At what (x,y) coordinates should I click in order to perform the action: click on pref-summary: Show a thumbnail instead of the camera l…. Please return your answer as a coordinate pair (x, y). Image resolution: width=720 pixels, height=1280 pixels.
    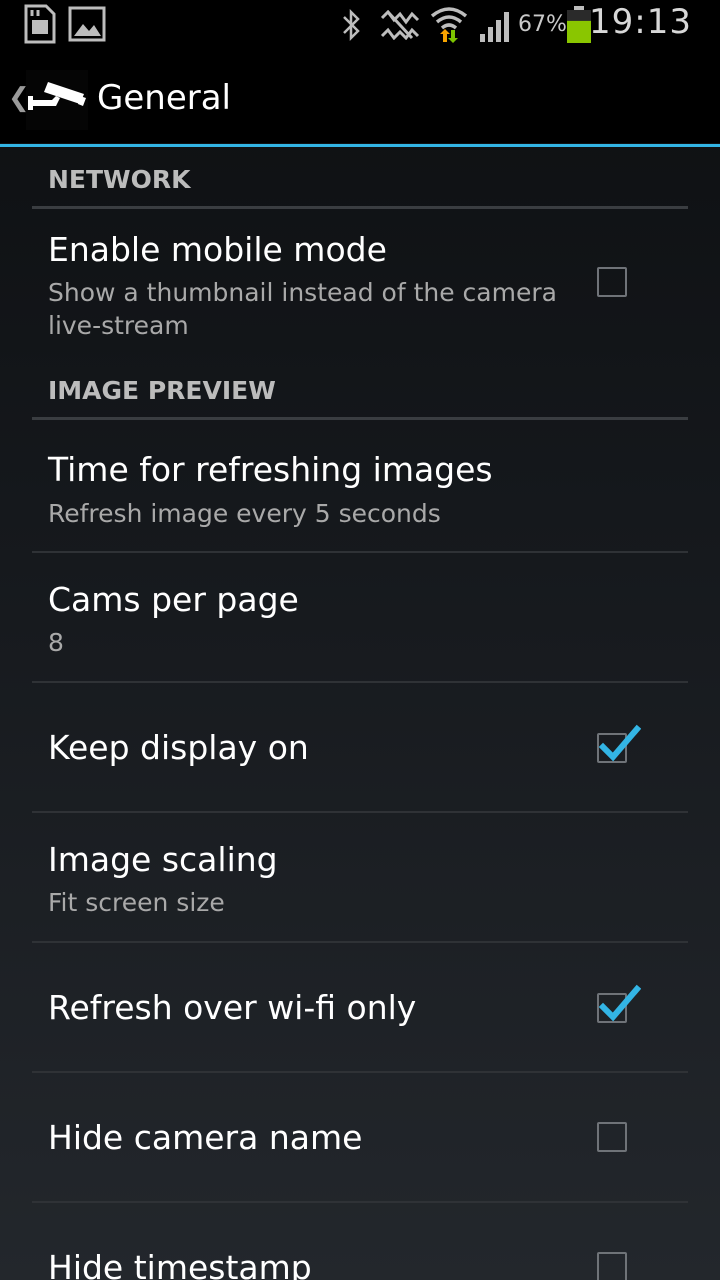
    Looking at the image, I should click on (302, 309).